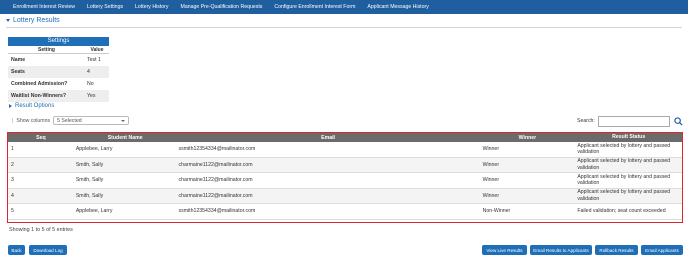 The height and width of the screenshot is (260, 688). Describe the element at coordinates (621, 211) in the screenshot. I see `cell-result-status: Failed validation; seat count exceeded` at that location.